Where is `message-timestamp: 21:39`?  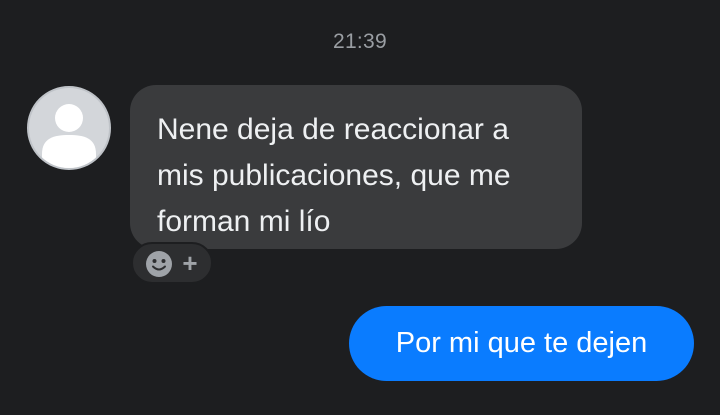
message-timestamp: 21:39 is located at coordinates (360, 41).